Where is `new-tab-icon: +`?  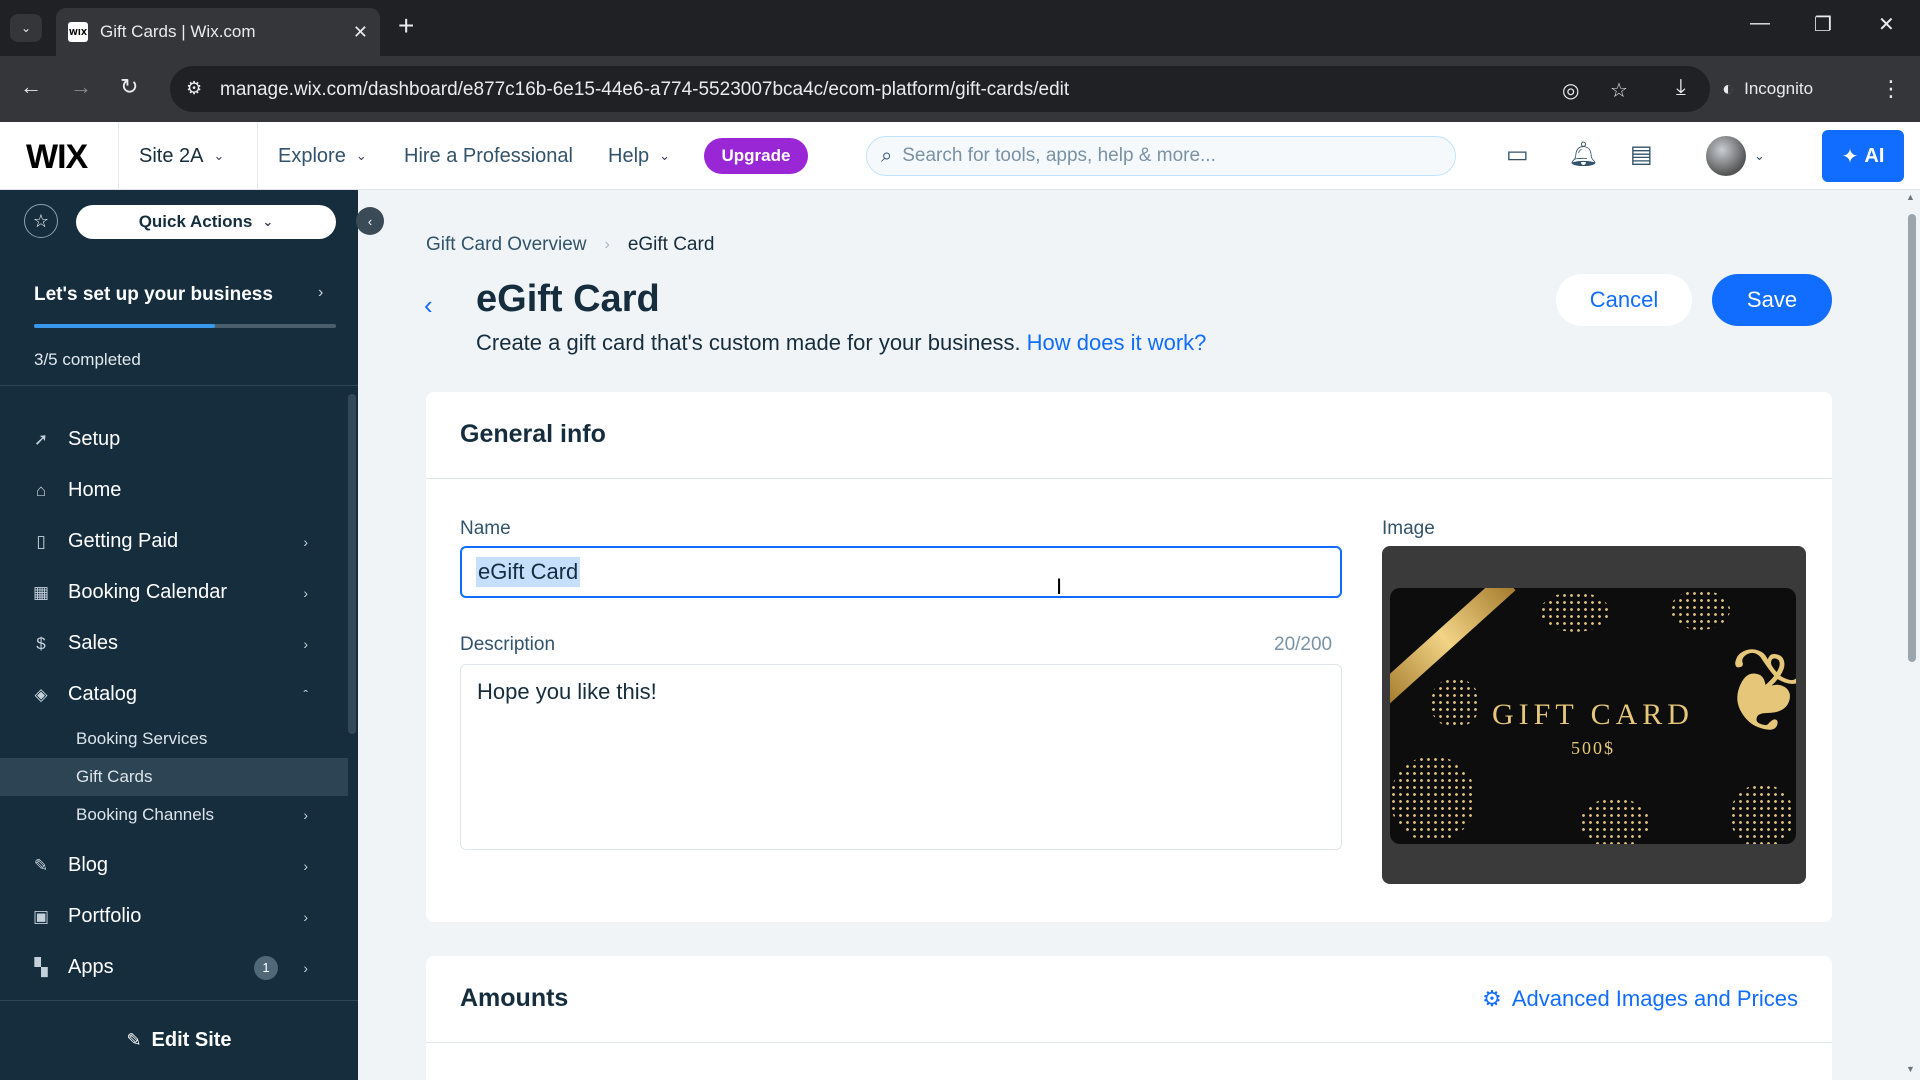
new-tab-icon: + is located at coordinates (406, 26).